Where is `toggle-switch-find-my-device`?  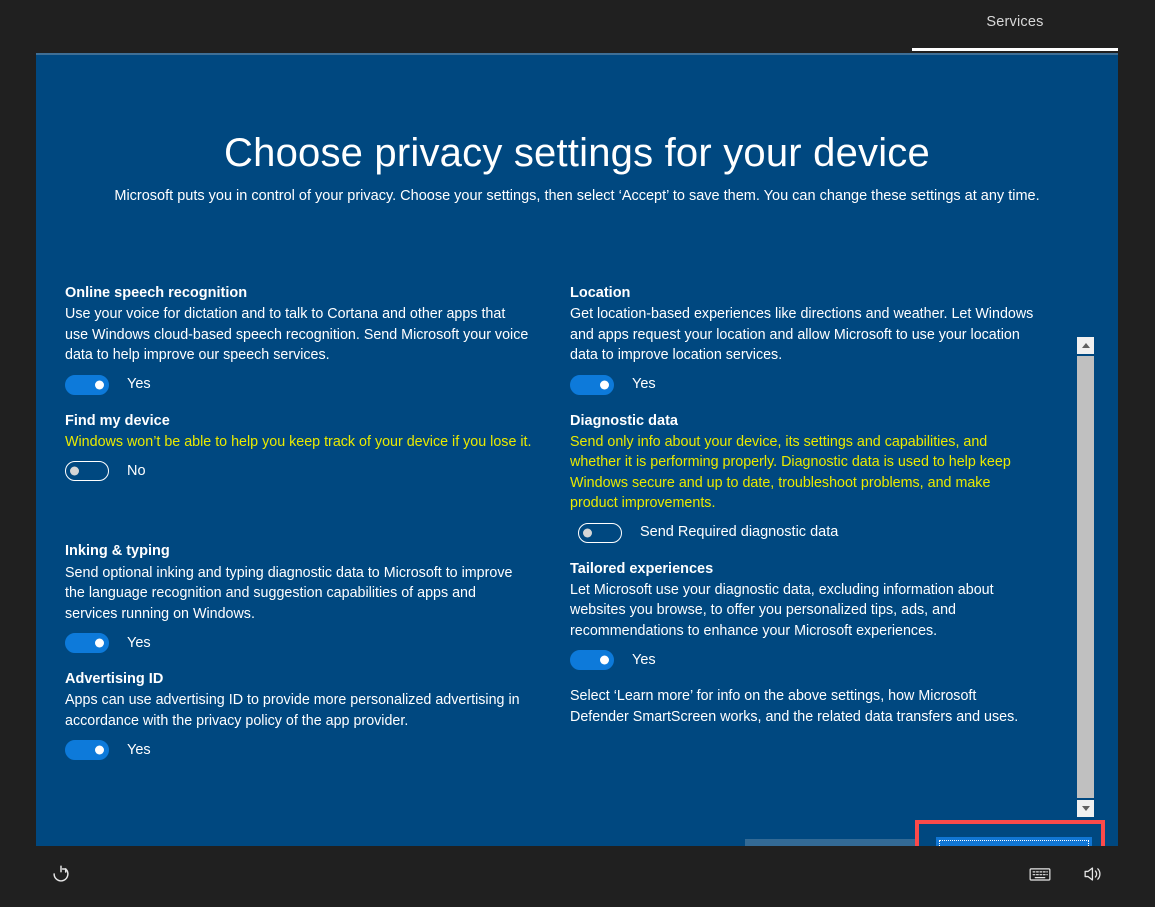 toggle-switch-find-my-device is located at coordinates (87, 471).